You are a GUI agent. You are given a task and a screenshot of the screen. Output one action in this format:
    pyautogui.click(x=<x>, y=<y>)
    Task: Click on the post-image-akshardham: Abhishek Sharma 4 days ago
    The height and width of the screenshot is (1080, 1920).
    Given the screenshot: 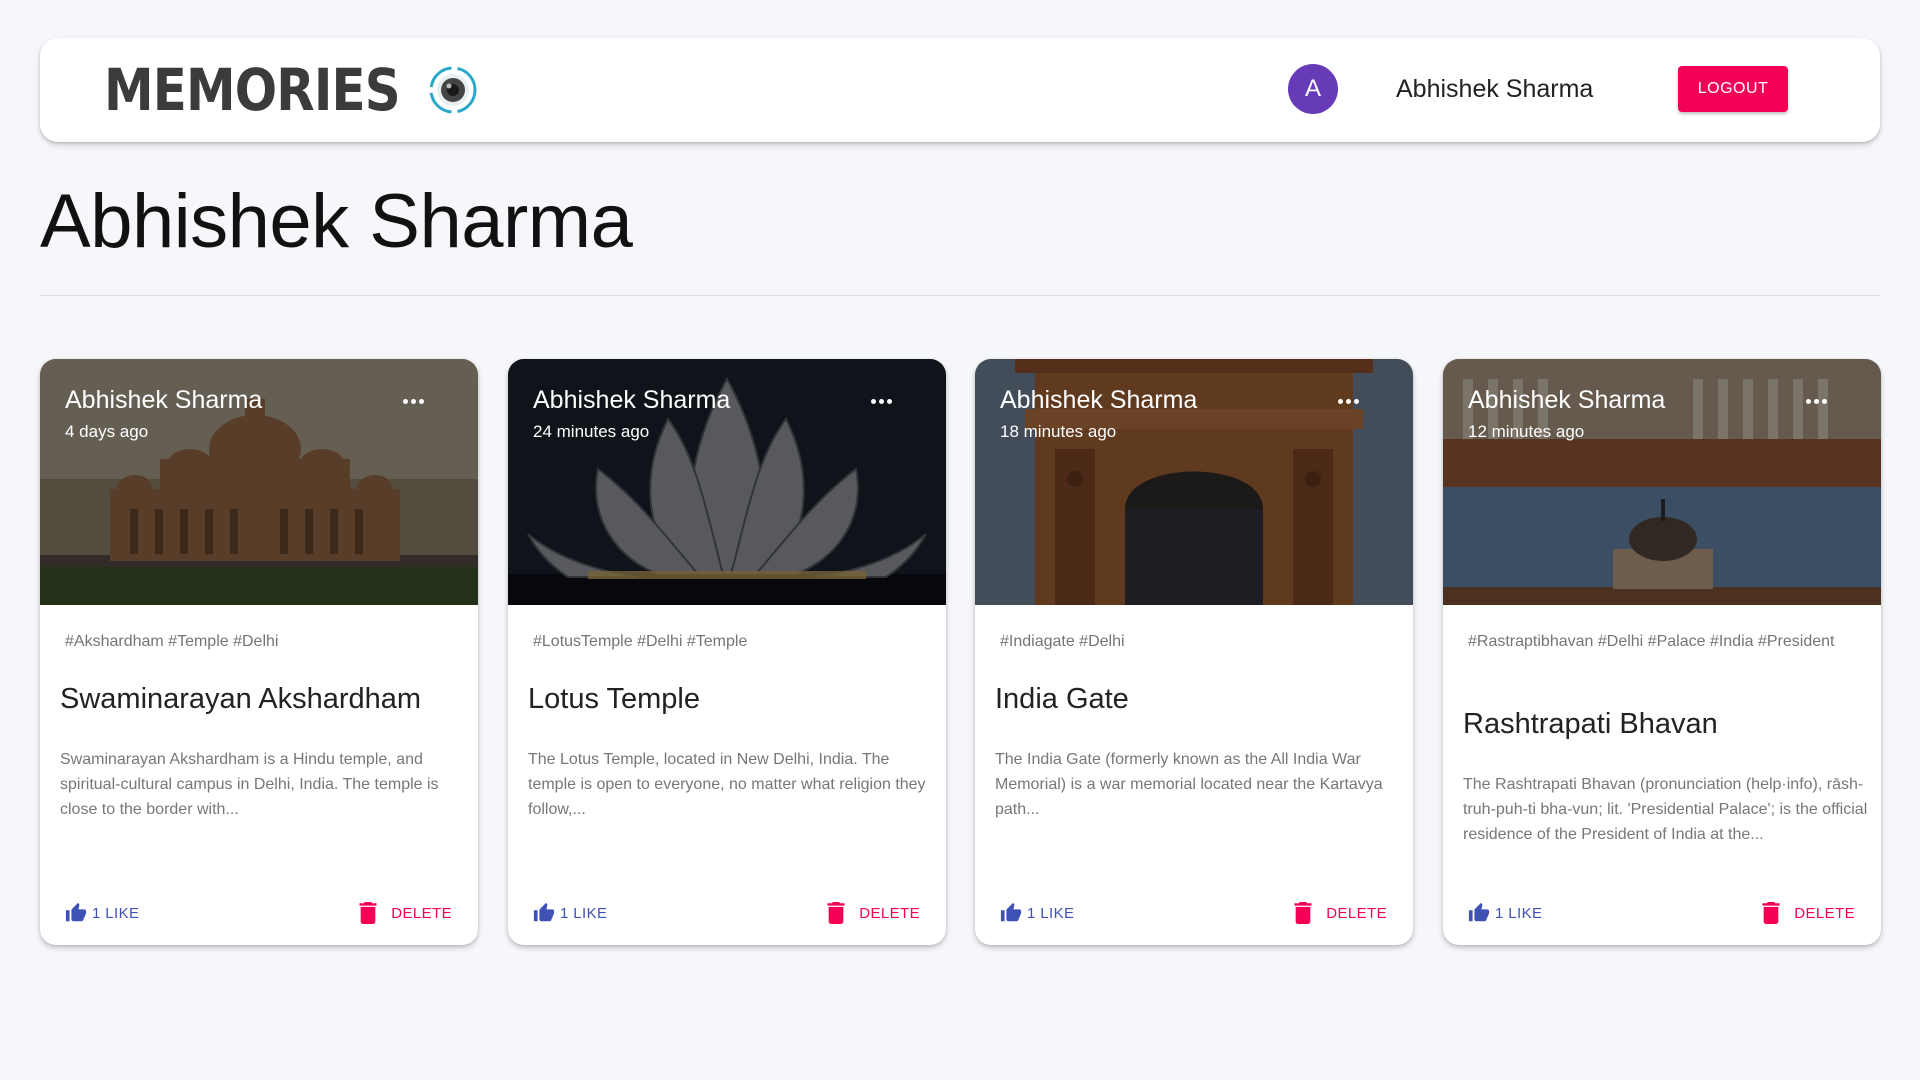 What is the action you would take?
    pyautogui.click(x=259, y=482)
    